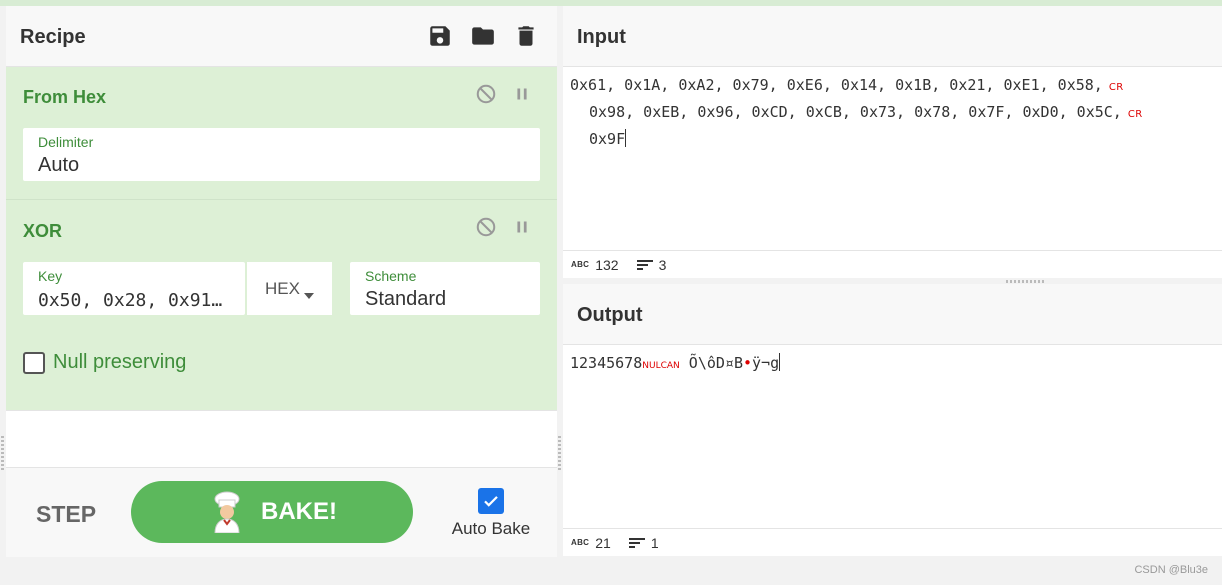 This screenshot has width=1222, height=585. Describe the element at coordinates (281, 410) in the screenshot. I see `operations-end-divider` at that location.